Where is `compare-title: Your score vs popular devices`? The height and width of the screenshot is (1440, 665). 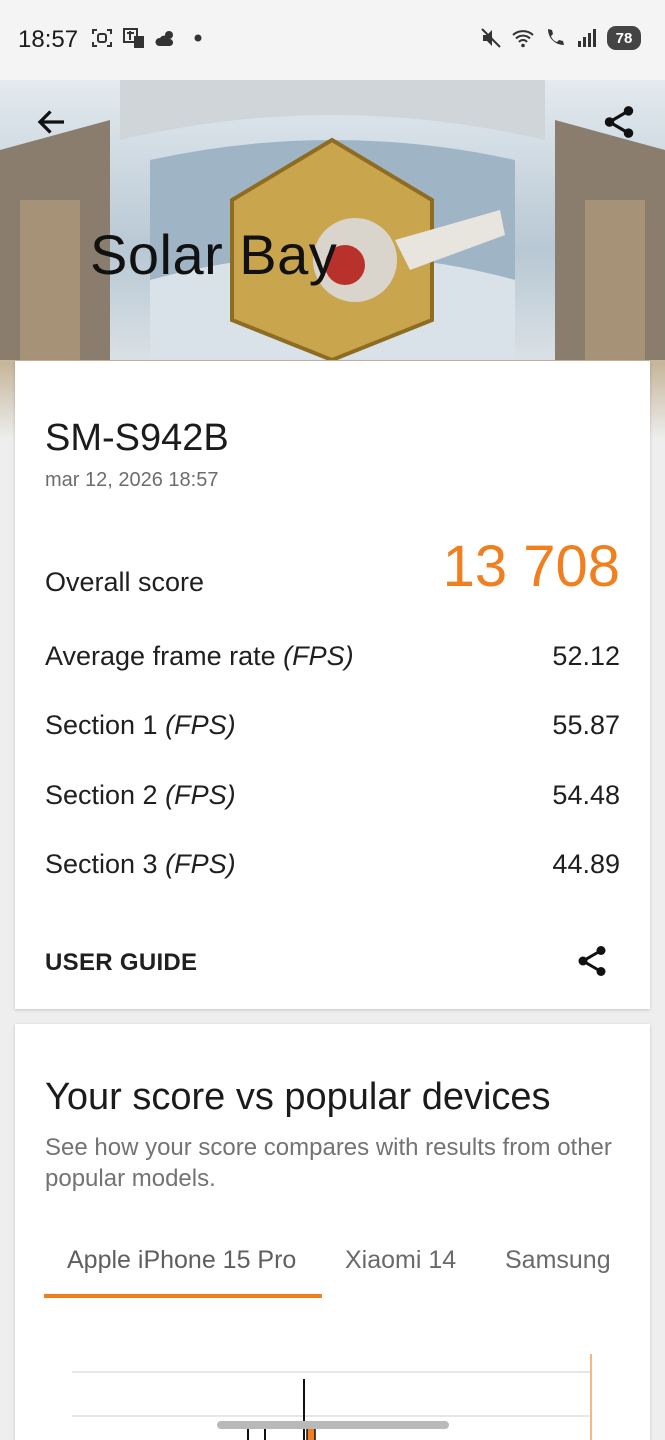
compare-title: Your score vs popular devices is located at coordinates (298, 1097).